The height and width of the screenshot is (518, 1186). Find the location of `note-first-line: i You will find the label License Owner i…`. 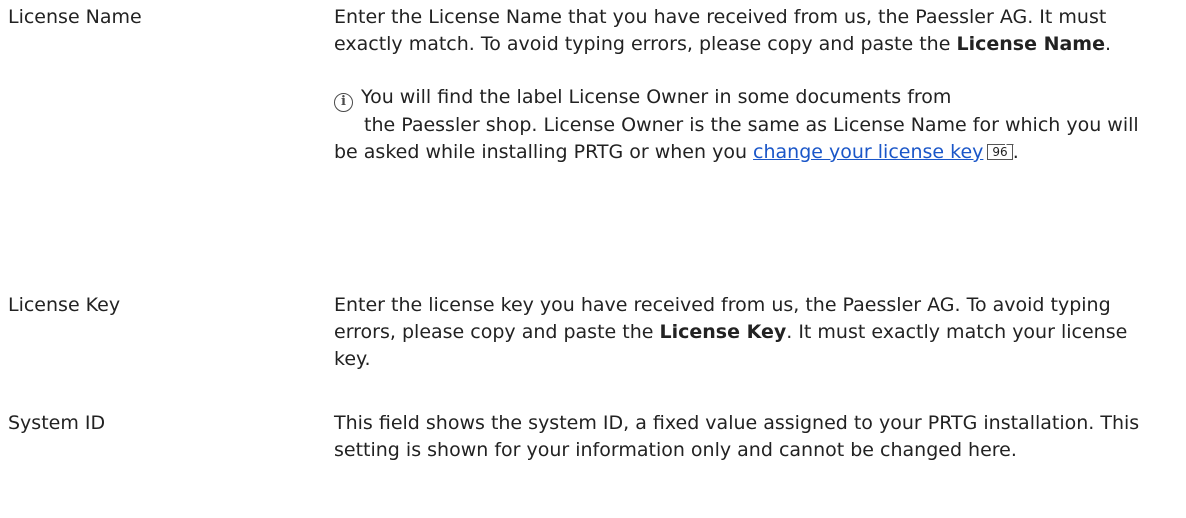

note-first-line: i You will find the label License Owner i… is located at coordinates (744, 98).